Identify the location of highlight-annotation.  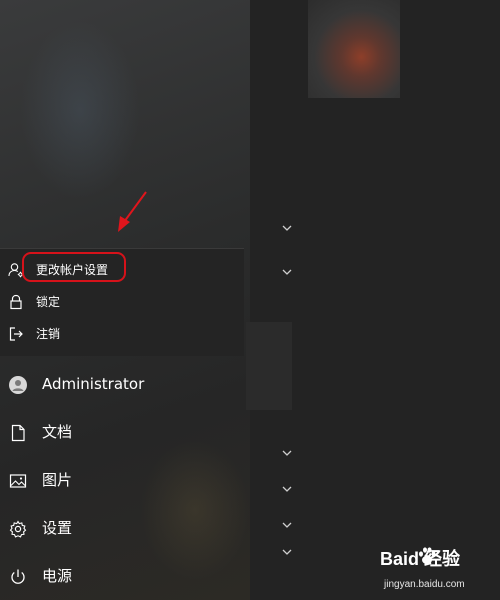
(74, 267).